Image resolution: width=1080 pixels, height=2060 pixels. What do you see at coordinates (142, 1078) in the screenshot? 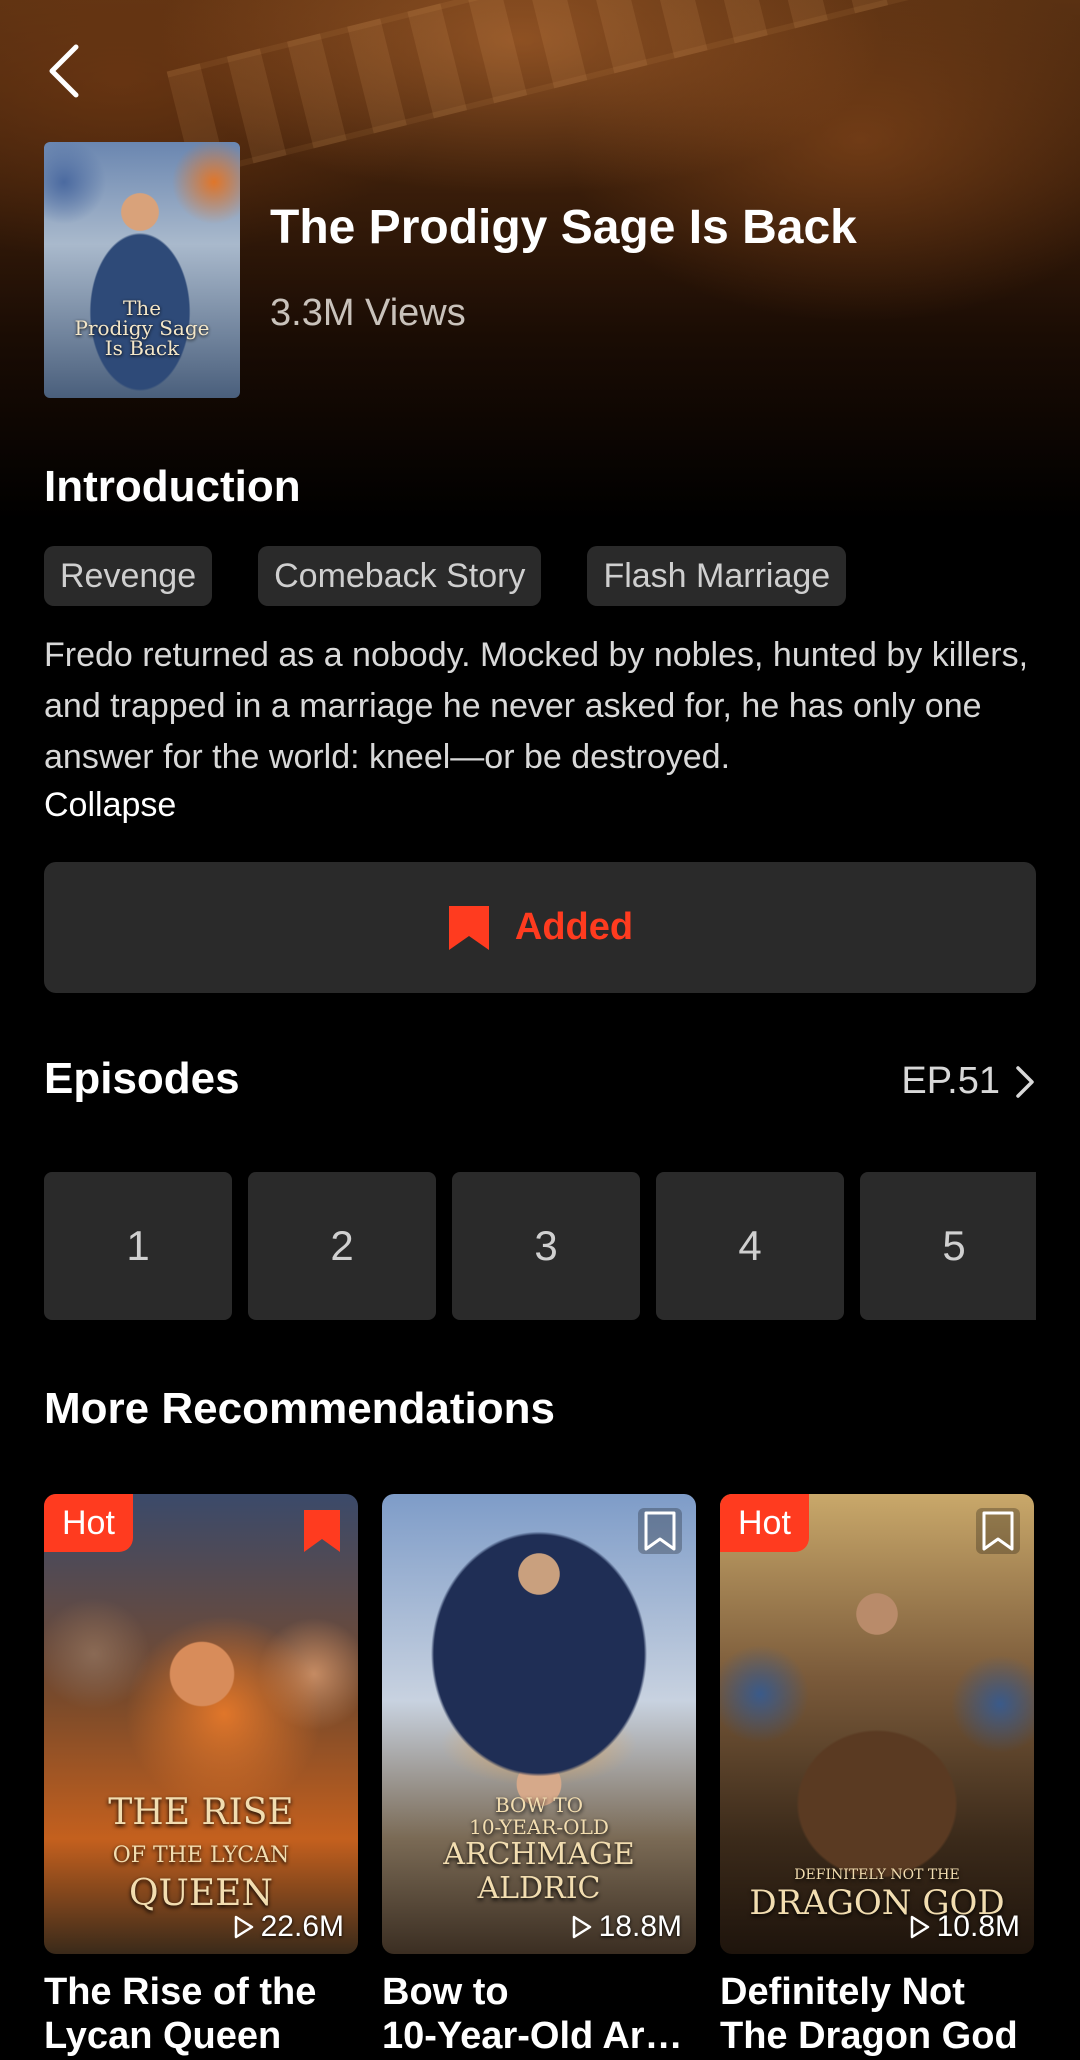
I see `episodes-heading: Episodes` at bounding box center [142, 1078].